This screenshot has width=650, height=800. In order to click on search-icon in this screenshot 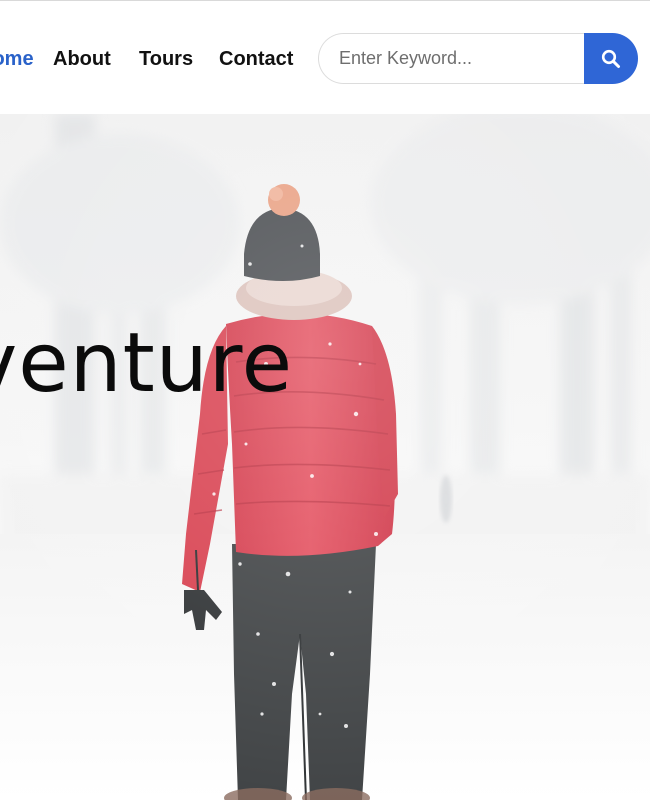, I will do `click(610, 58)`.